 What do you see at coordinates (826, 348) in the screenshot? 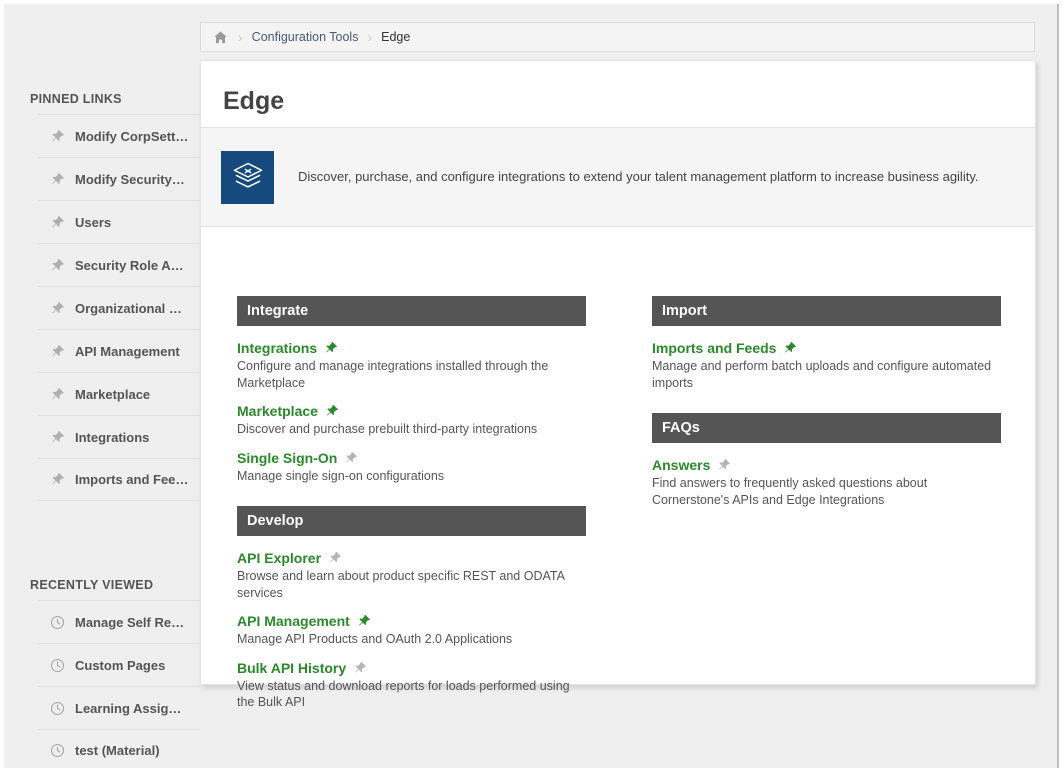
I see `link-row: Imports and Feeds` at bounding box center [826, 348].